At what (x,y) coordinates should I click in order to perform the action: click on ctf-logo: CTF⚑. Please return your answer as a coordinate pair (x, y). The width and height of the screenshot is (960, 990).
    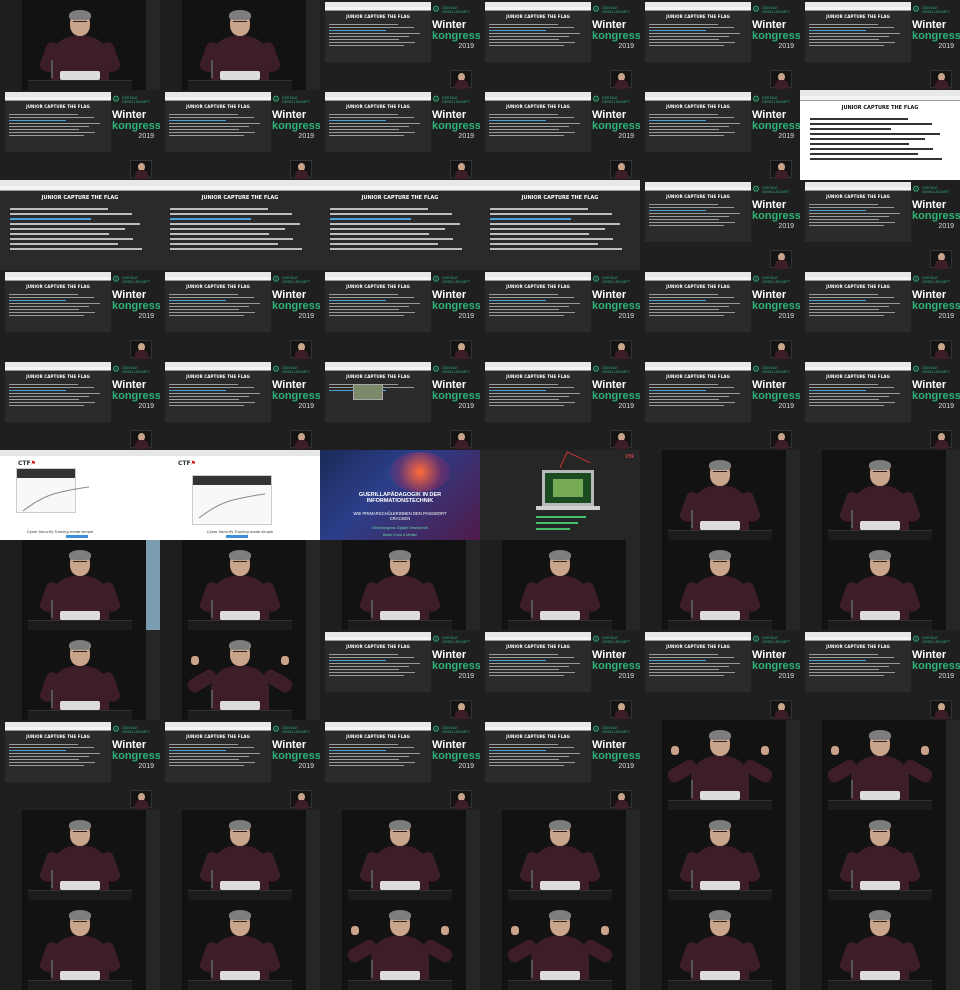
    Looking at the image, I should click on (187, 463).